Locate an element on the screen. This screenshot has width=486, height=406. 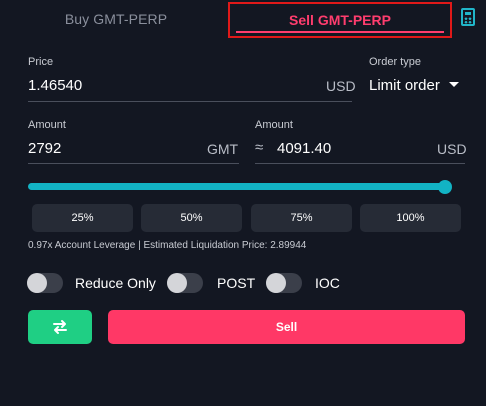
order-type-label: Order type is located at coordinates (395, 62).